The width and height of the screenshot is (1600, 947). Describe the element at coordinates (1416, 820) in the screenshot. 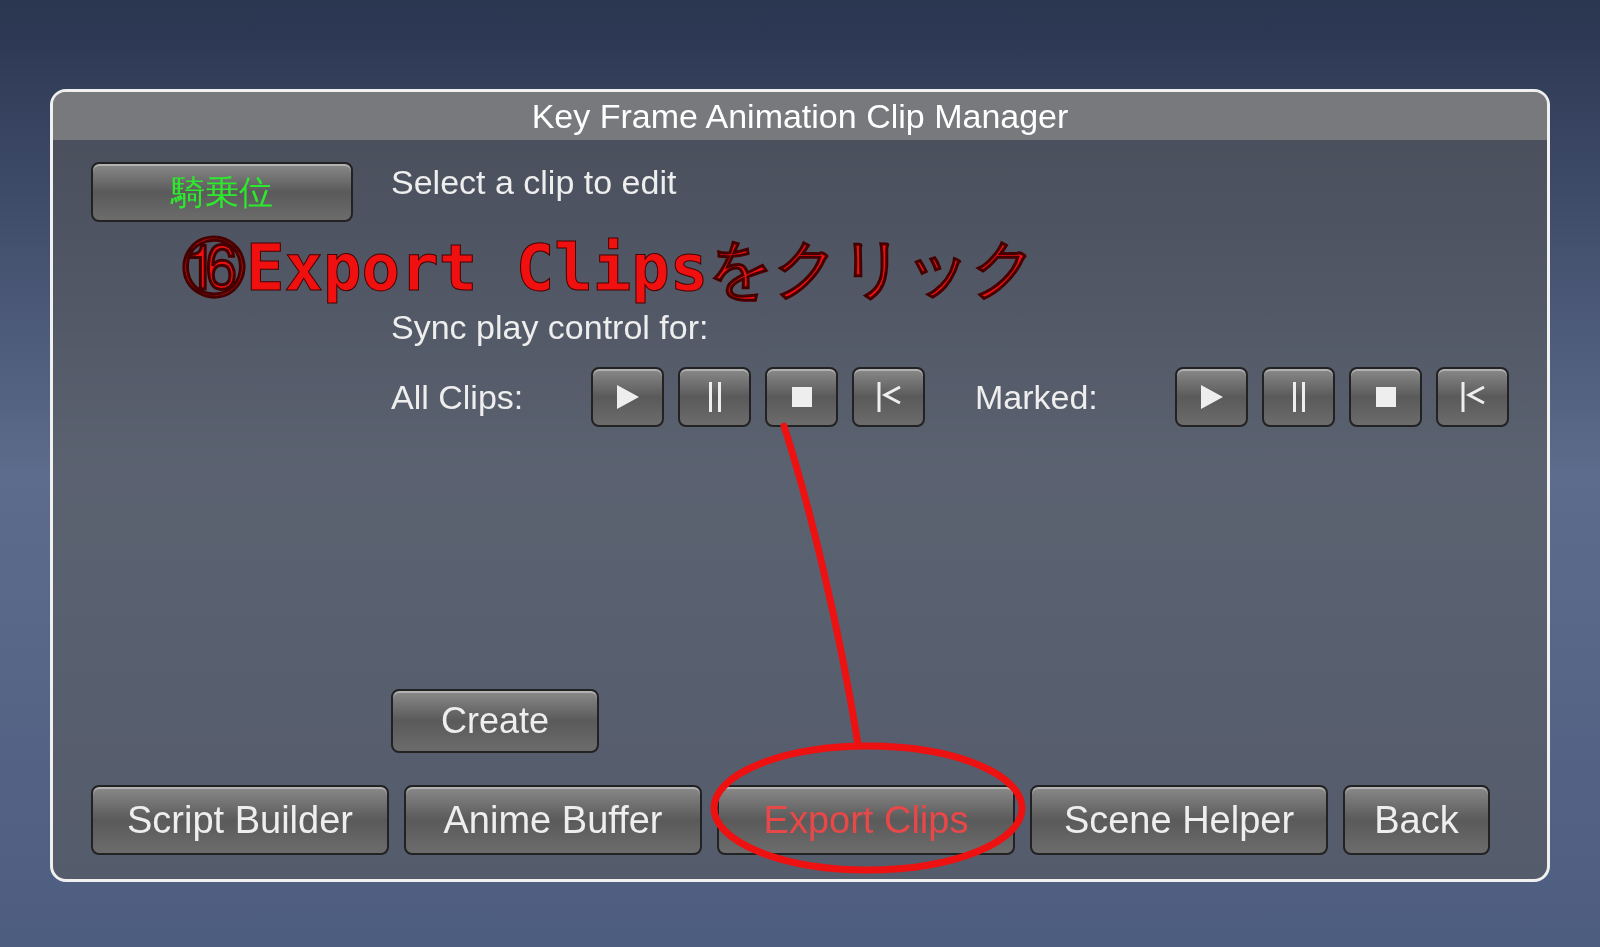

I see `menu-button: Back` at that location.